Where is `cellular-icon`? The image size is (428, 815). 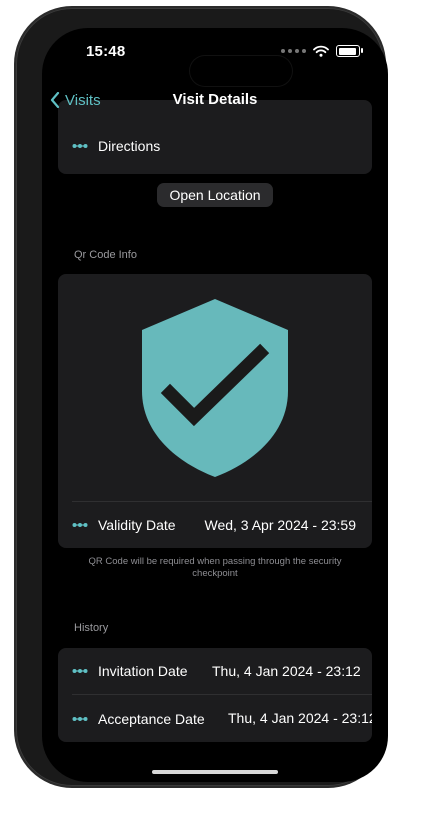 cellular-icon is located at coordinates (293, 51).